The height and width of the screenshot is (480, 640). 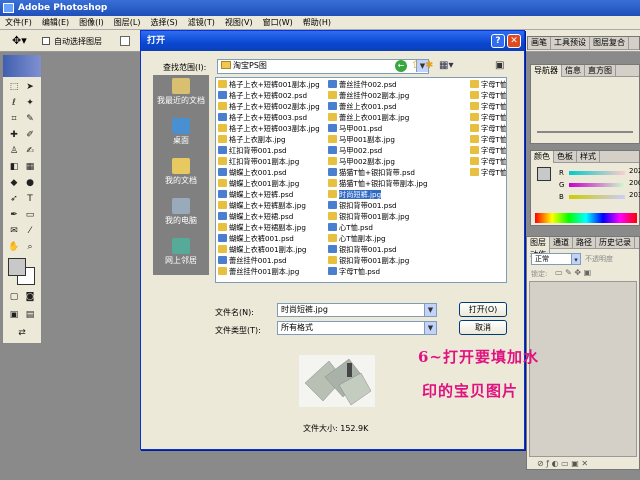 I want to click on green-slider, so click(x=597, y=185).